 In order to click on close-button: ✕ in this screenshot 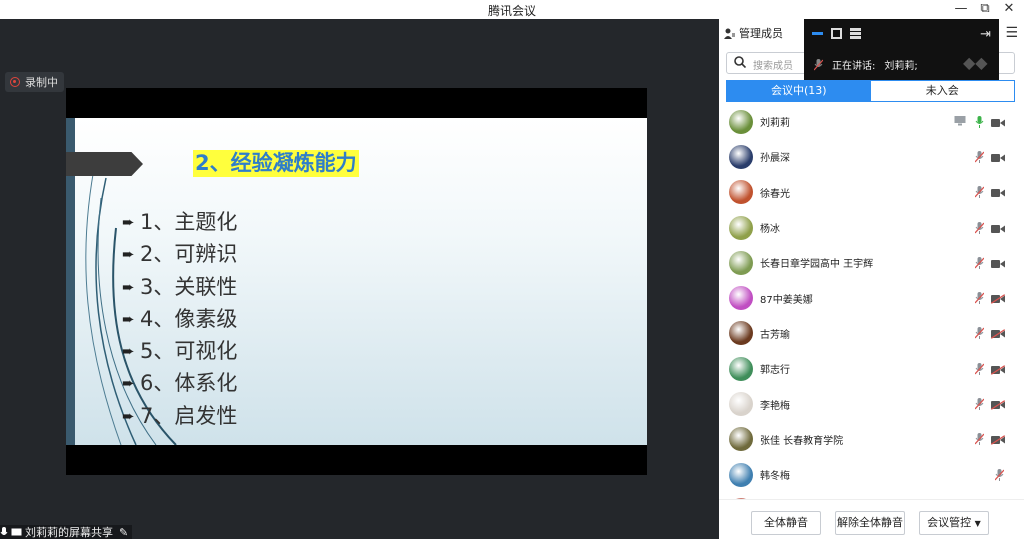, I will do `click(1009, 9)`.